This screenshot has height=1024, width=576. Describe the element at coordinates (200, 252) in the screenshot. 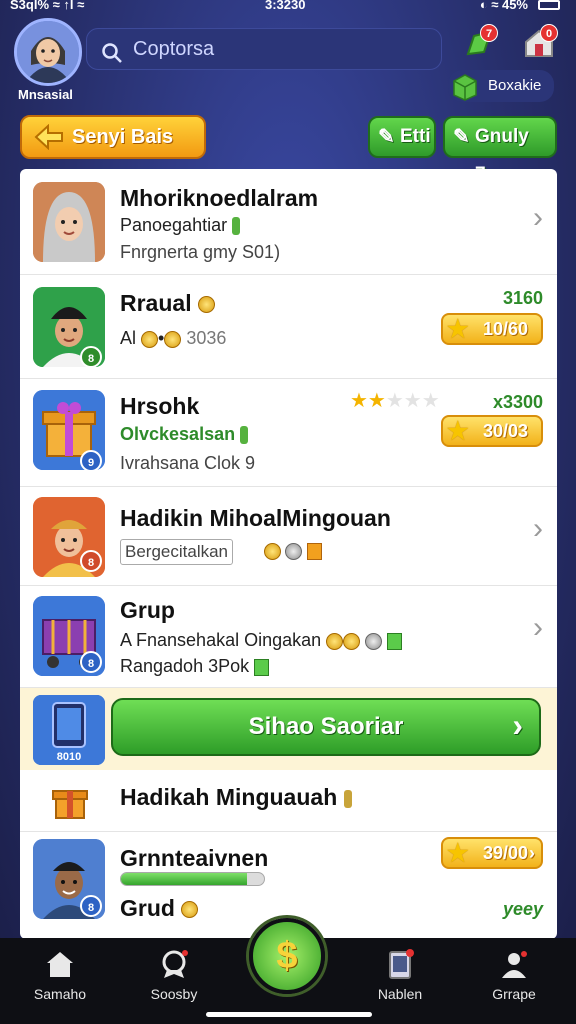

I see `row-detail: Fnrgnerta gmy S01)` at that location.